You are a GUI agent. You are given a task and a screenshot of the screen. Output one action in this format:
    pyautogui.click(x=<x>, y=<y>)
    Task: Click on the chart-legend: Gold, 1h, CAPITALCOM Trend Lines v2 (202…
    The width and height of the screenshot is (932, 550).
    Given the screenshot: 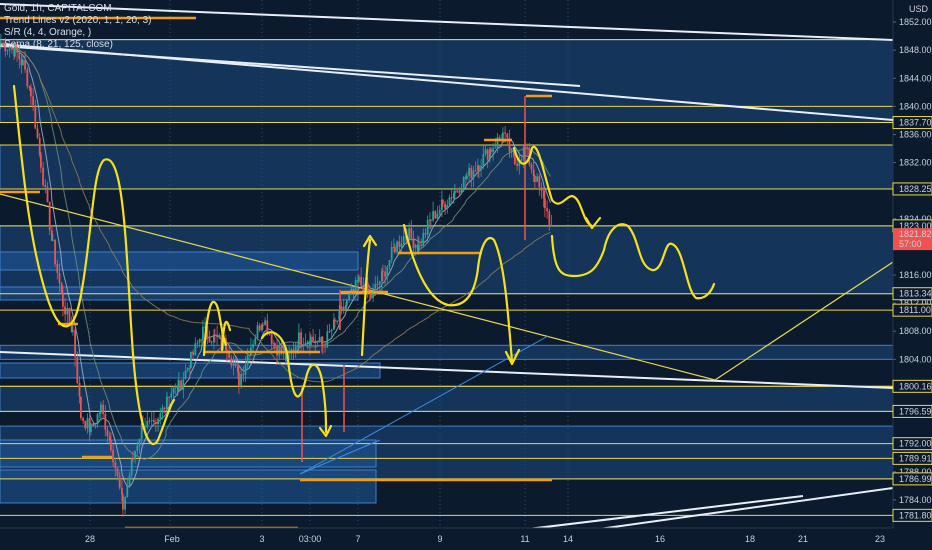 What is the action you would take?
    pyautogui.click(x=78, y=27)
    